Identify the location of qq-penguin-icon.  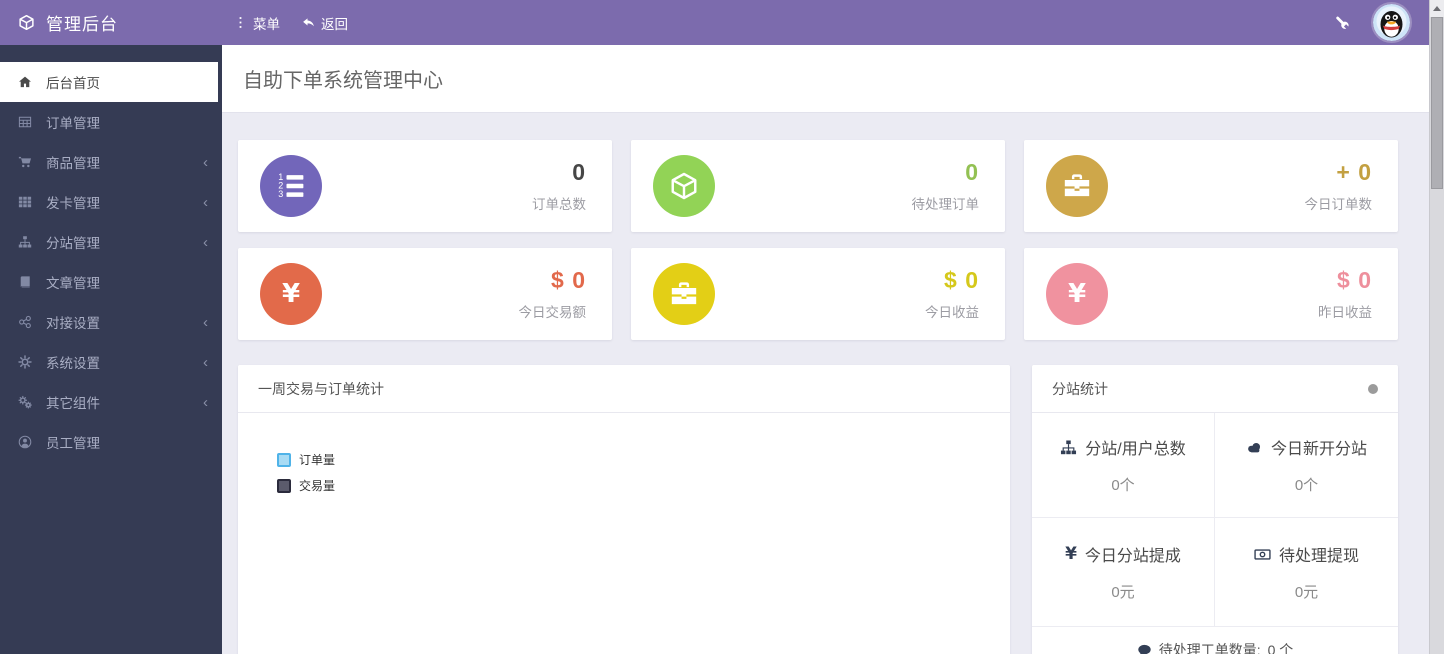
(1391, 22).